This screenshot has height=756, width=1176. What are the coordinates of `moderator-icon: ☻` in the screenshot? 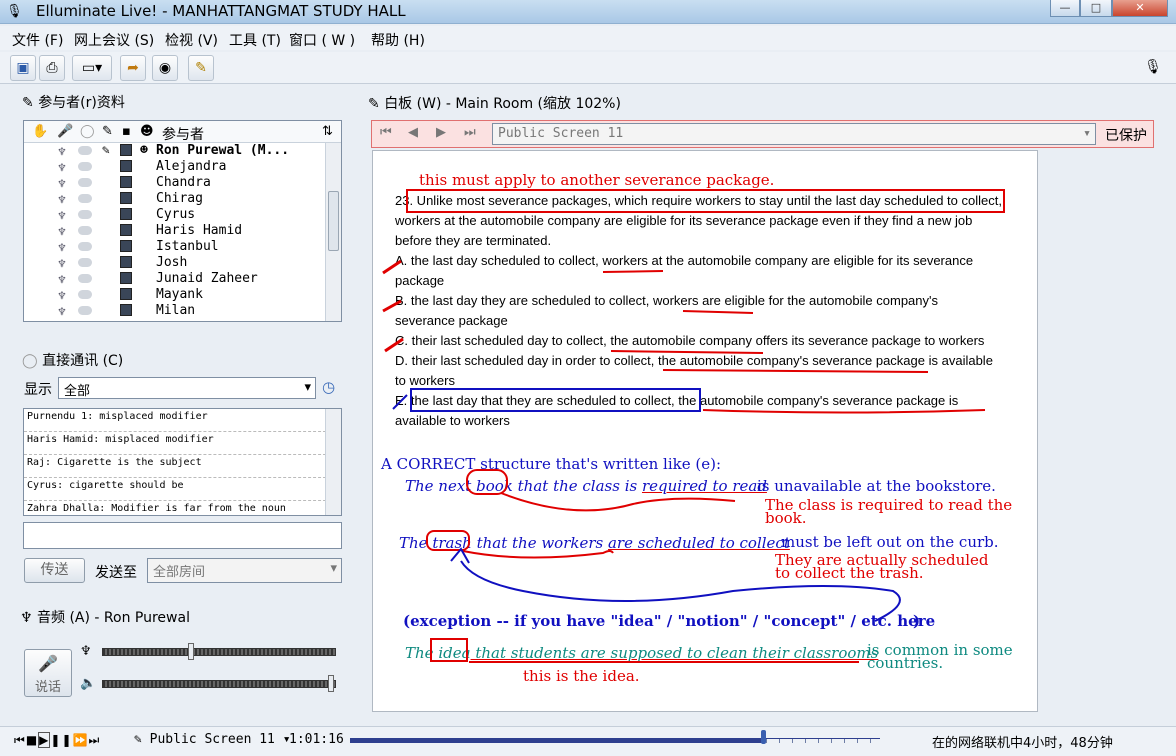 It's located at (144, 150).